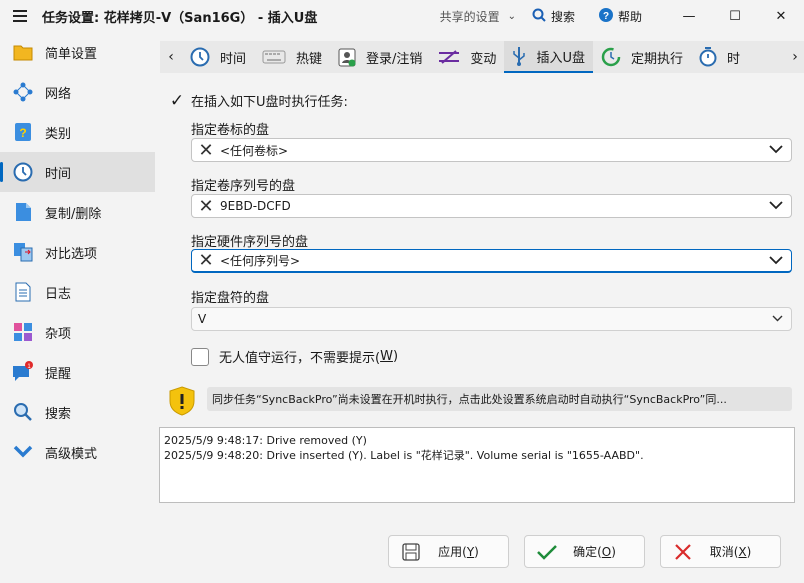 The image size is (804, 583). I want to click on unattended-suffix: ), so click(395, 356).